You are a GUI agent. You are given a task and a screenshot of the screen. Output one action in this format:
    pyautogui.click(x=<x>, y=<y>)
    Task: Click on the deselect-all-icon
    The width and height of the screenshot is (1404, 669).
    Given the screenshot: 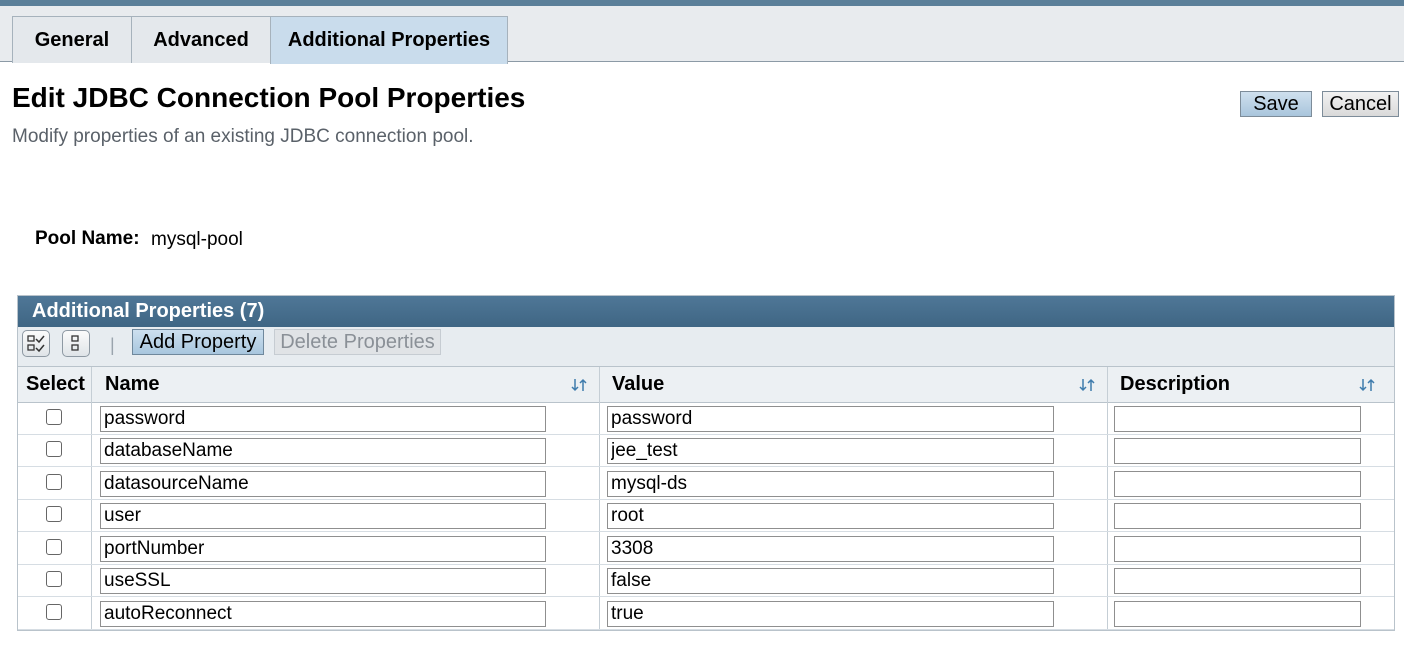 What is the action you would take?
    pyautogui.click(x=76, y=343)
    